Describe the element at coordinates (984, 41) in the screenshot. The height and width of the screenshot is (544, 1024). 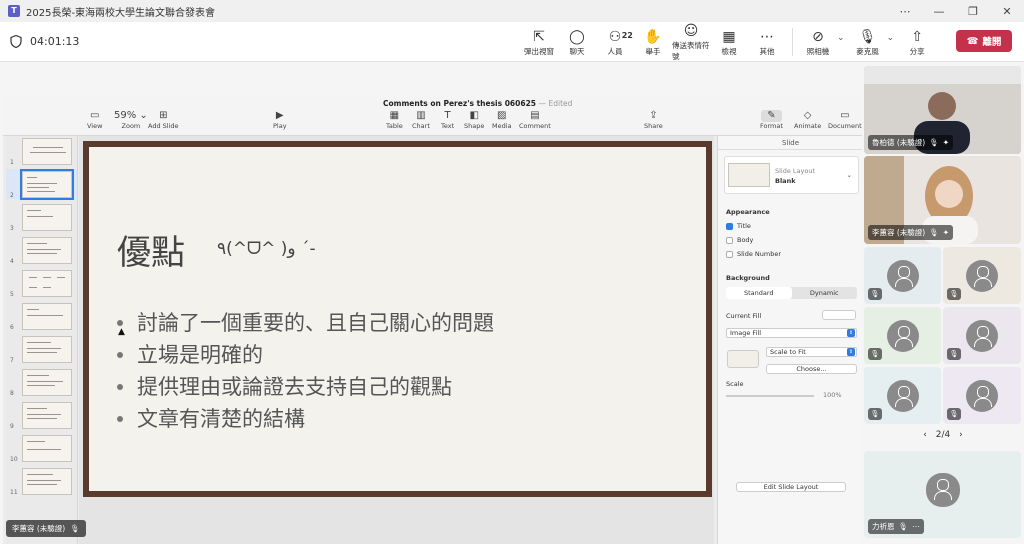
I see `leave-button: ☎ 離開` at that location.